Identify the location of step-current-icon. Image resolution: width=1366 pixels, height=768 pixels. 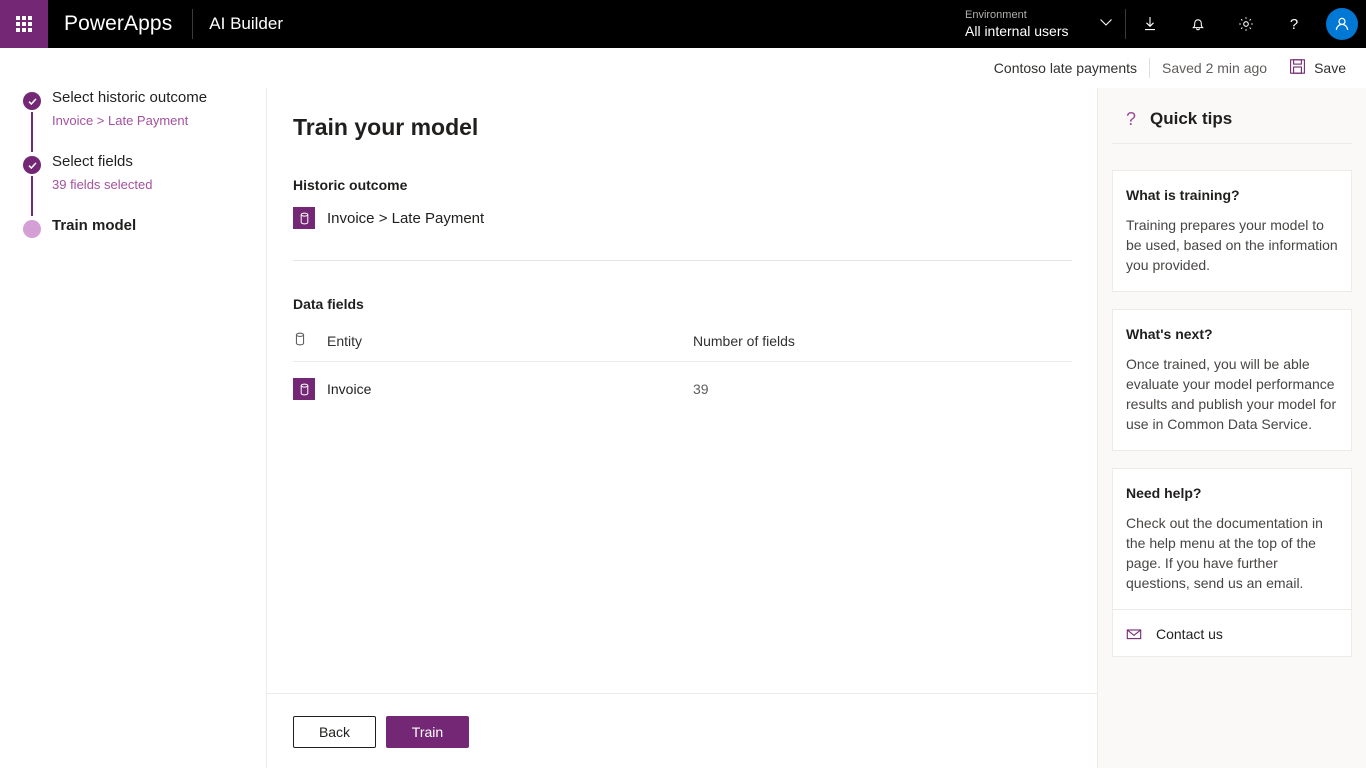
(32, 229).